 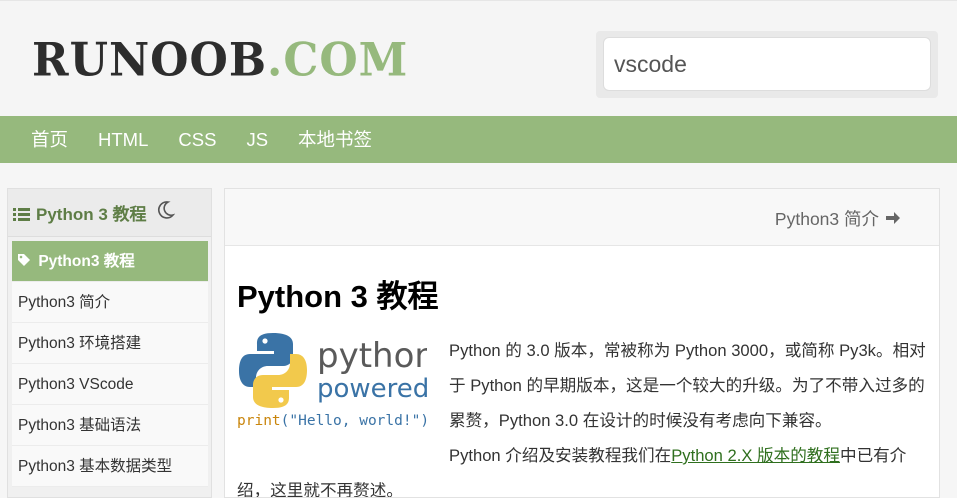 What do you see at coordinates (150, 60) in the screenshot?
I see `logo-text-dark: RUNOOB` at bounding box center [150, 60].